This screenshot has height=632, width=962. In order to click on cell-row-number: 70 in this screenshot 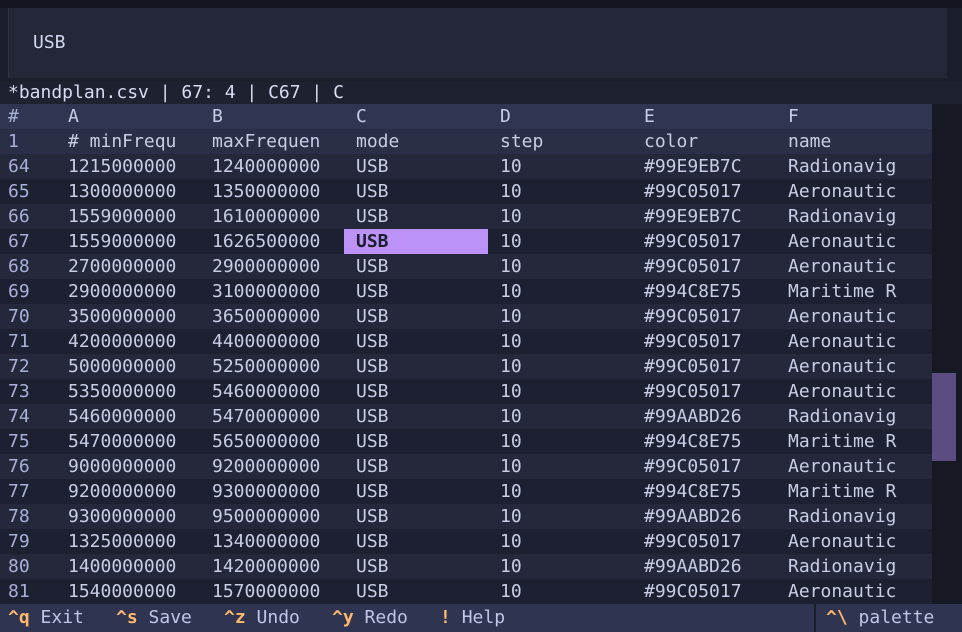, I will do `click(36, 316)`.